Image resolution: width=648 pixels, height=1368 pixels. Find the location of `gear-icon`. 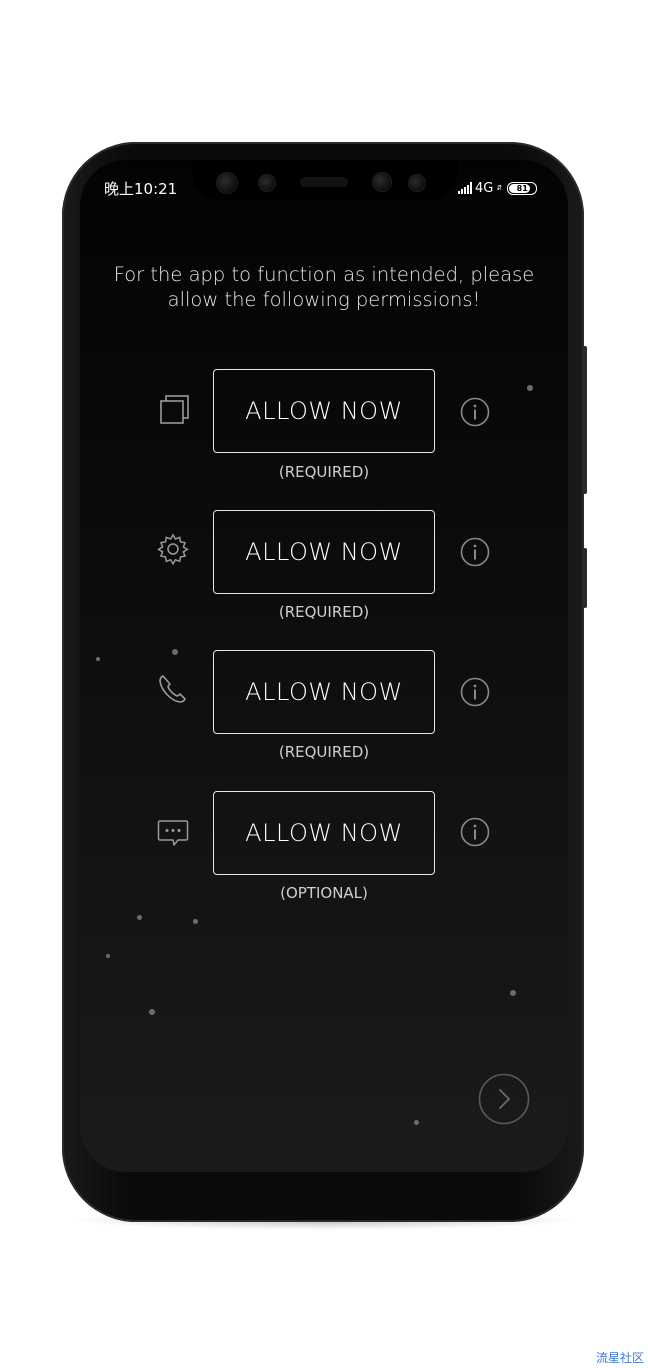

gear-icon is located at coordinates (173, 549).